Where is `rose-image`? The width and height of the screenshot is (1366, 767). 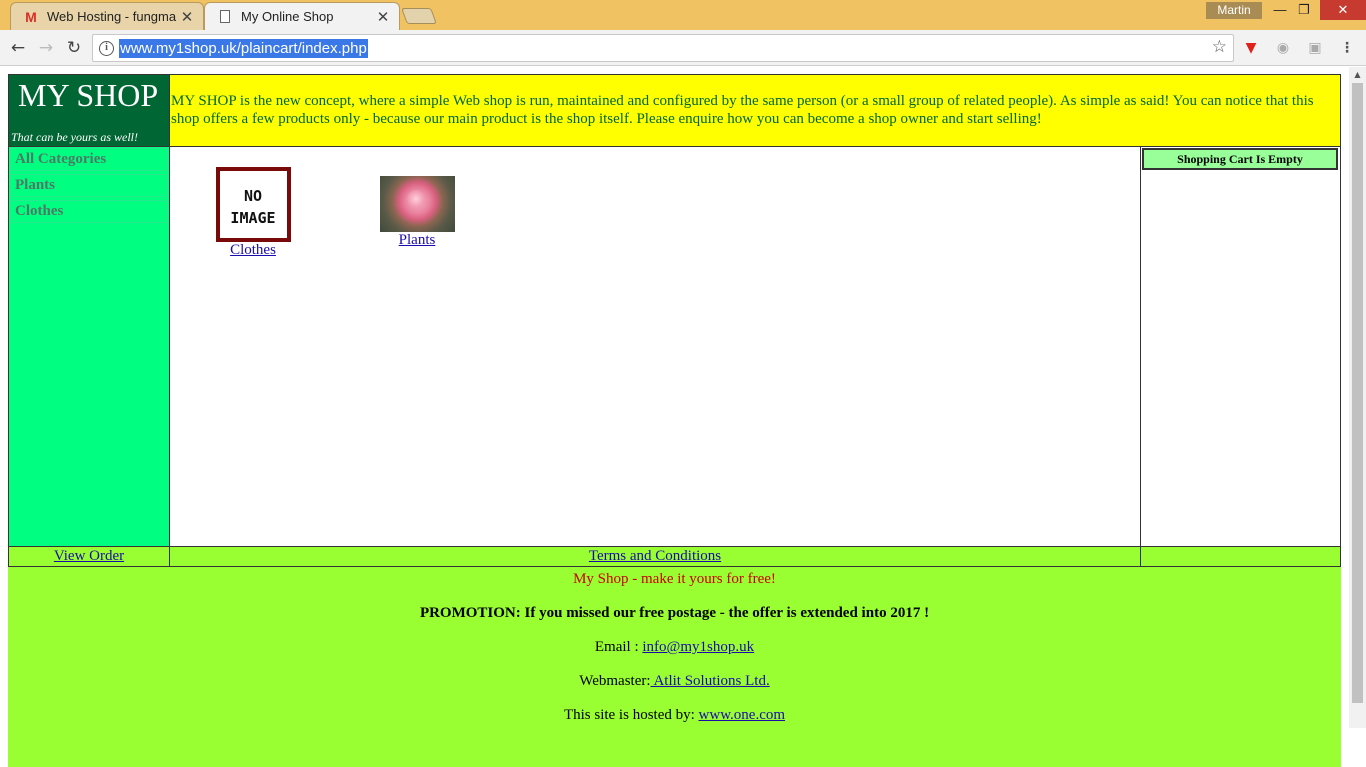
rose-image is located at coordinates (417, 204).